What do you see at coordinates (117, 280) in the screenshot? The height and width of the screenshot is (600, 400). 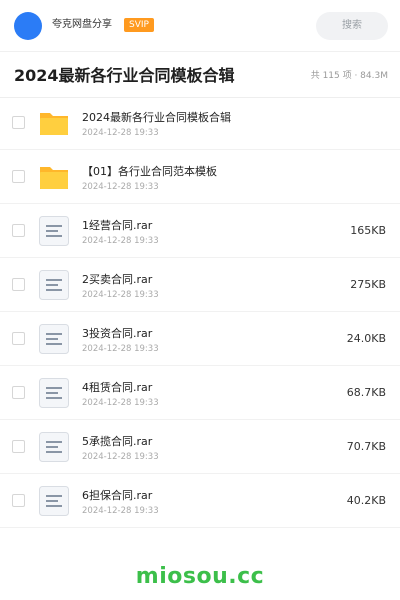 I see `item-name: 2买卖合同.rar` at bounding box center [117, 280].